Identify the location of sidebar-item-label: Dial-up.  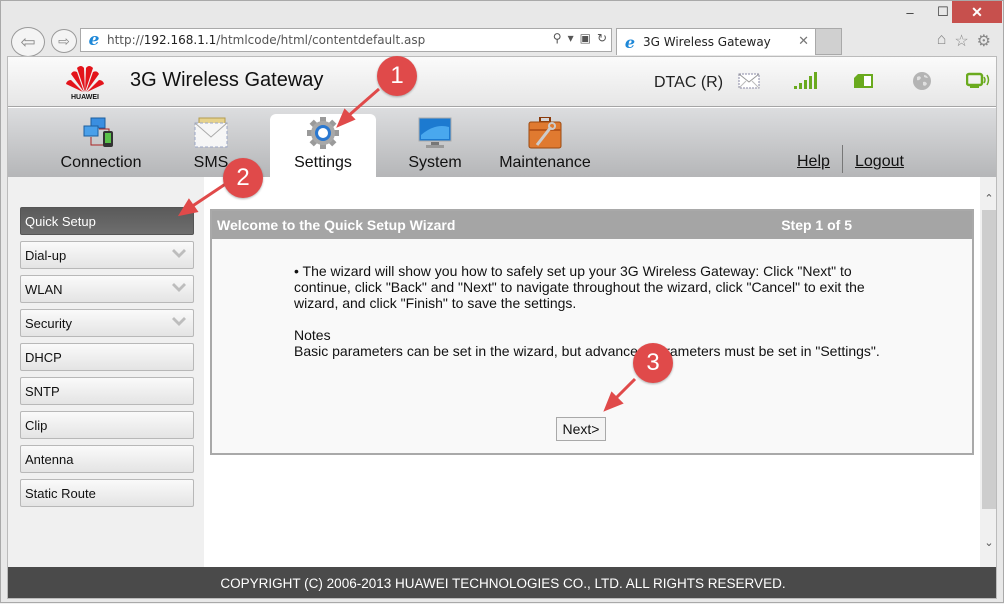
(46, 255).